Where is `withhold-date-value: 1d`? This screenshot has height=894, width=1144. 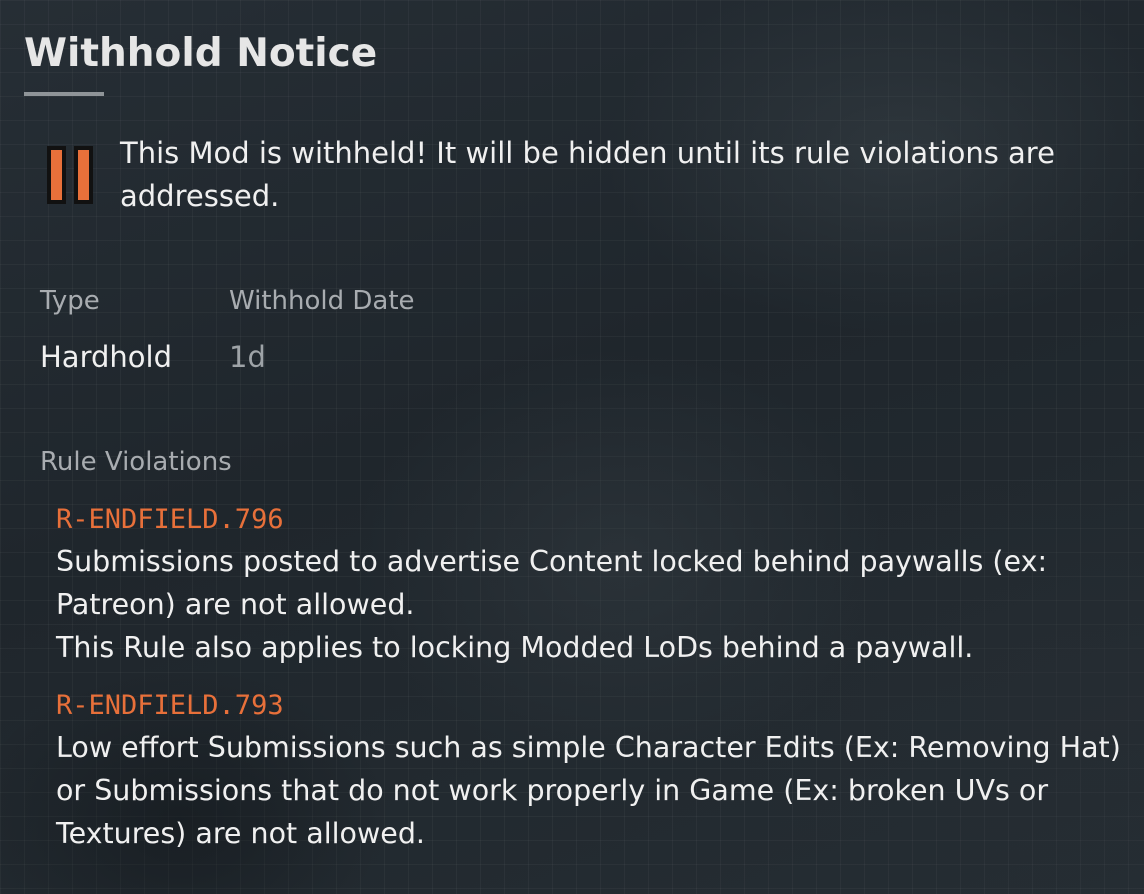
withhold-date-value: 1d is located at coordinates (247, 357).